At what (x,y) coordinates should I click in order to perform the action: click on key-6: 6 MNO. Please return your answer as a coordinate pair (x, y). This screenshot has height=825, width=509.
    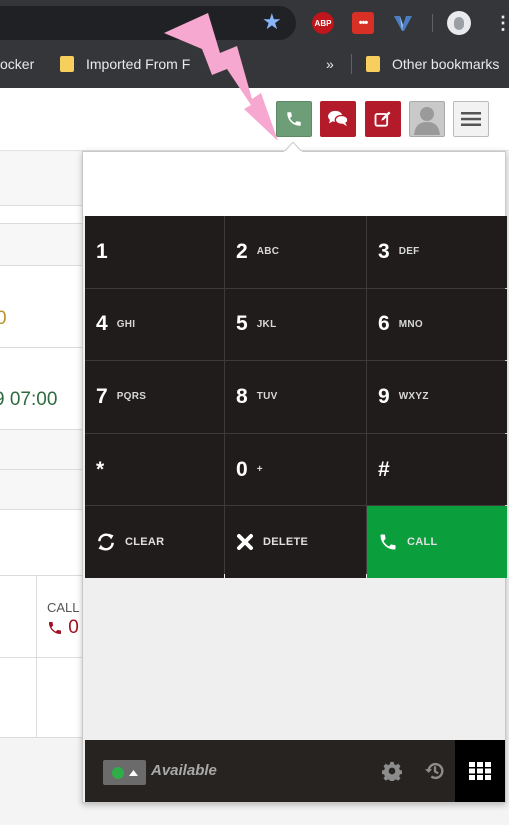
    Looking at the image, I should click on (437, 324).